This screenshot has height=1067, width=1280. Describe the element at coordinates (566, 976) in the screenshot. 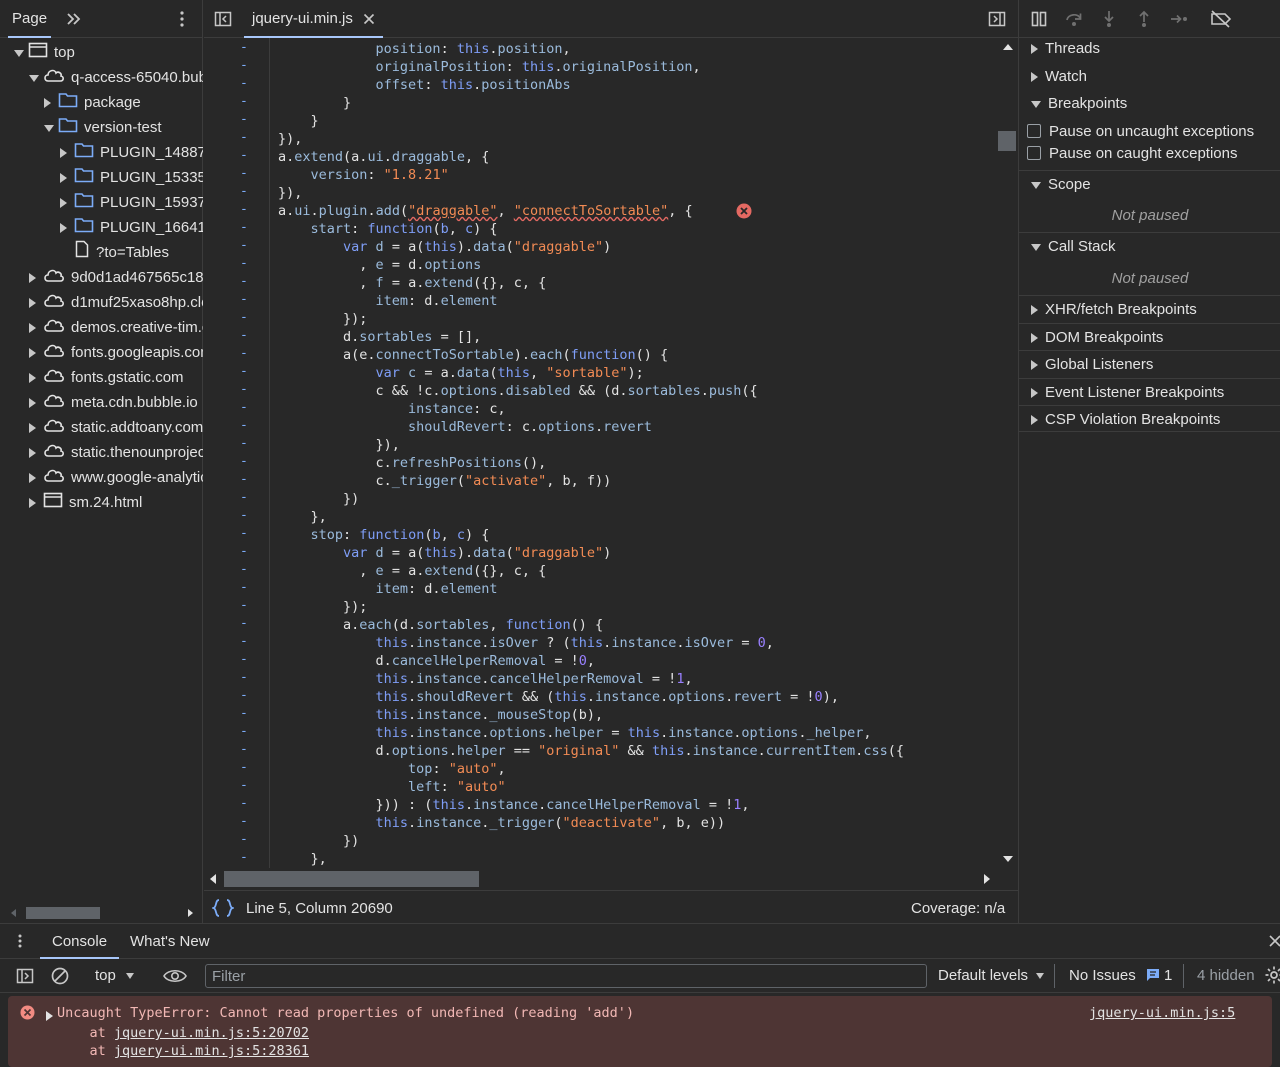

I see `console-filter-input: Filter` at that location.